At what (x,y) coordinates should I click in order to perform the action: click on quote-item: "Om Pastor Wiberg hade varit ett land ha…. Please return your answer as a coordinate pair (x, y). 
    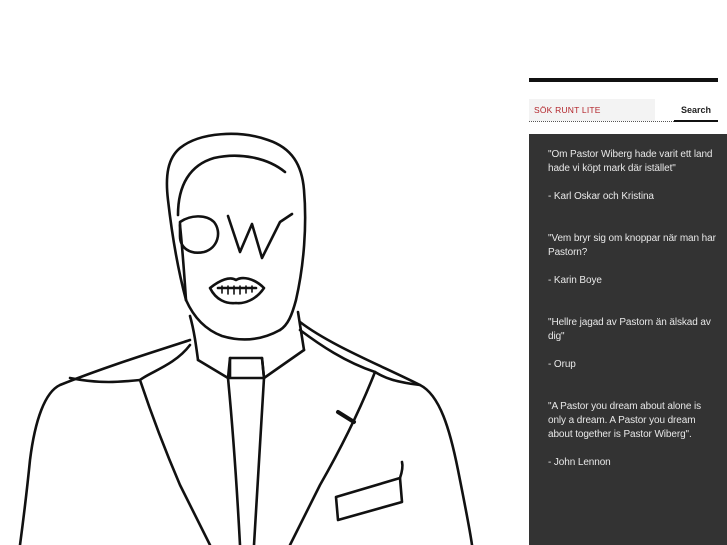
    Looking at the image, I should click on (632, 176).